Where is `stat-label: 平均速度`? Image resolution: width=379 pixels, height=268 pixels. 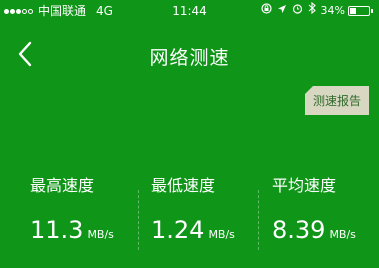 stat-label: 平均速度 is located at coordinates (304, 185).